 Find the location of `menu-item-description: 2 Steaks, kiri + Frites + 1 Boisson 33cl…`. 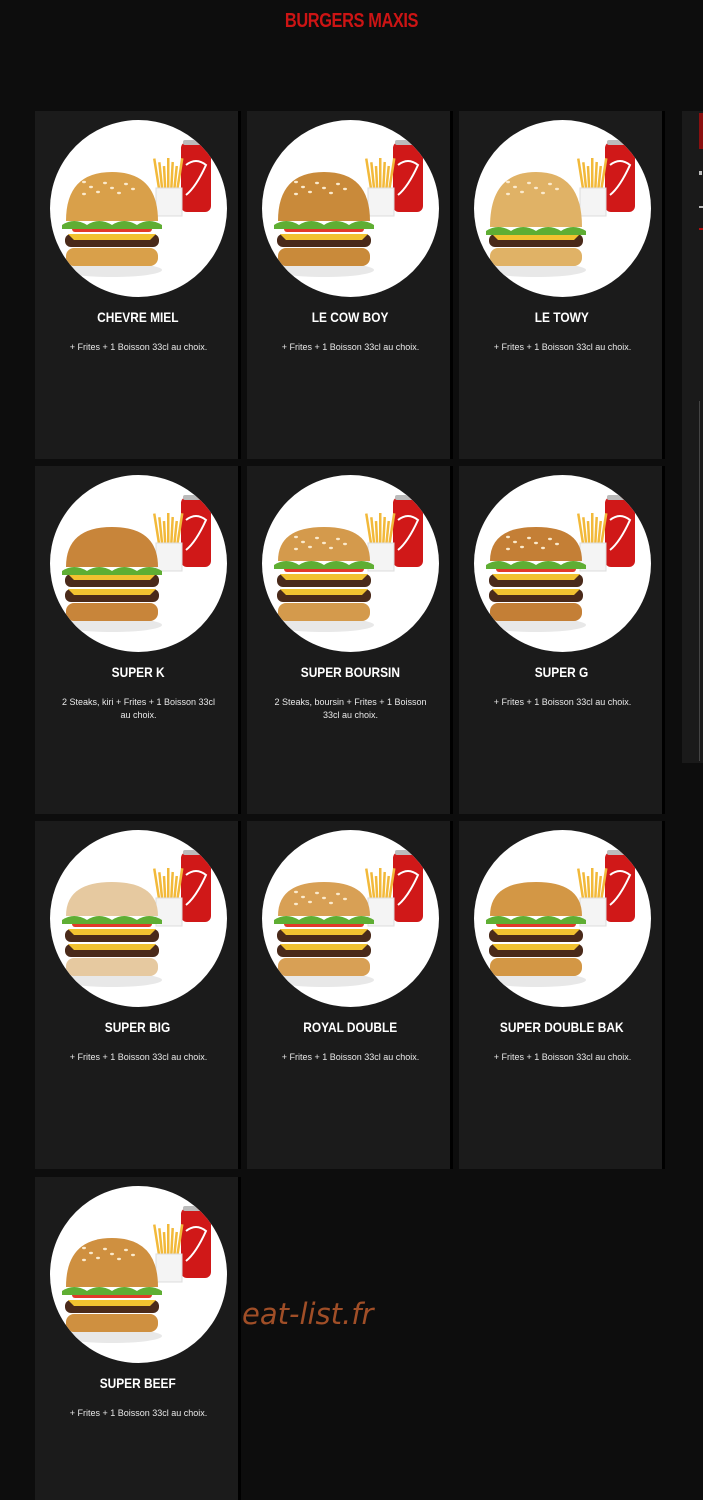

menu-item-description: 2 Steaks, kiri + Frites + 1 Boisson 33cl… is located at coordinates (138, 708).